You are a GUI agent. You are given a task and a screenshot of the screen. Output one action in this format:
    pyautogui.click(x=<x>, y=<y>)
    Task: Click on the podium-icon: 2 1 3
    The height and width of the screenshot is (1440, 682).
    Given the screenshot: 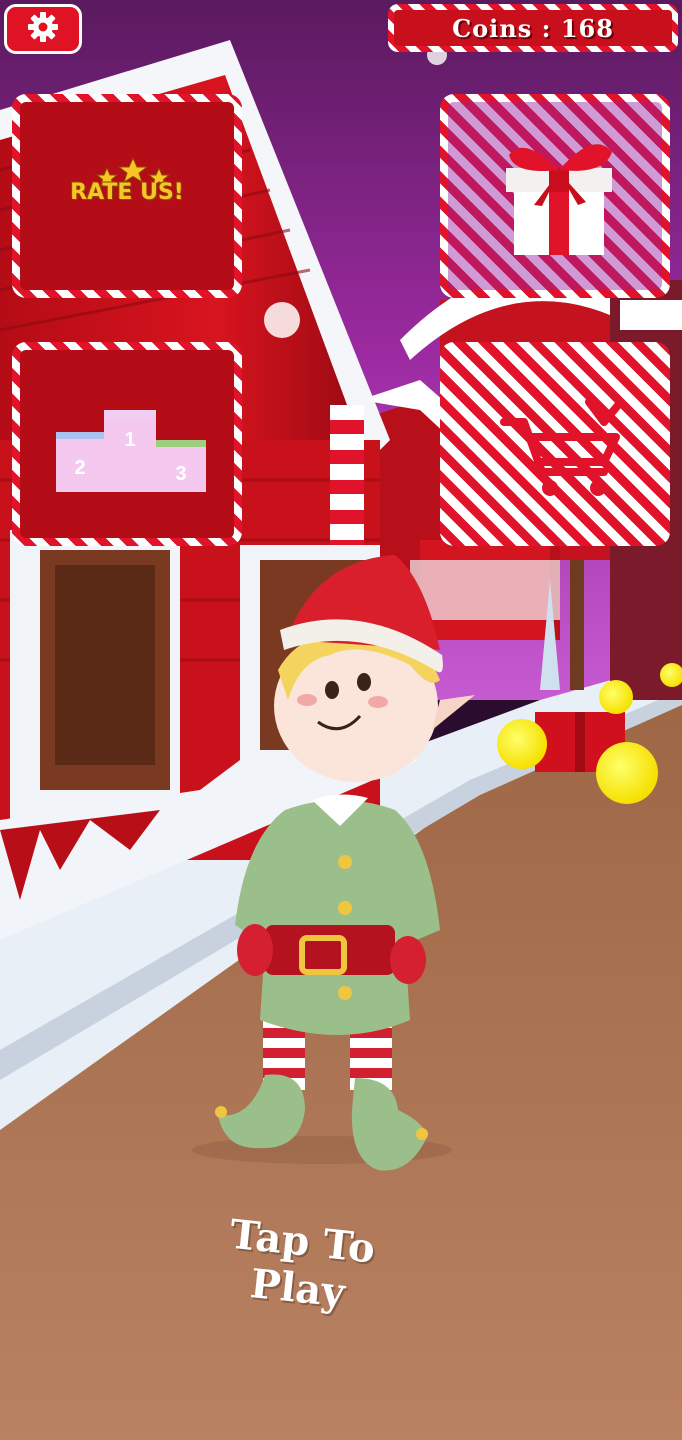 What is the action you would take?
    pyautogui.click(x=131, y=451)
    